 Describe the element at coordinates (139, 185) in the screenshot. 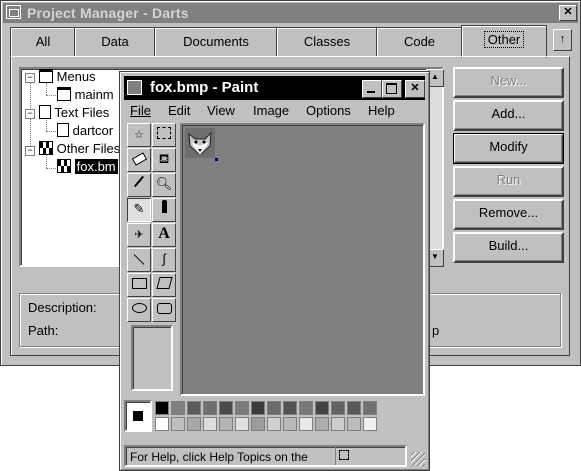

I see `color-picker-tool` at that location.